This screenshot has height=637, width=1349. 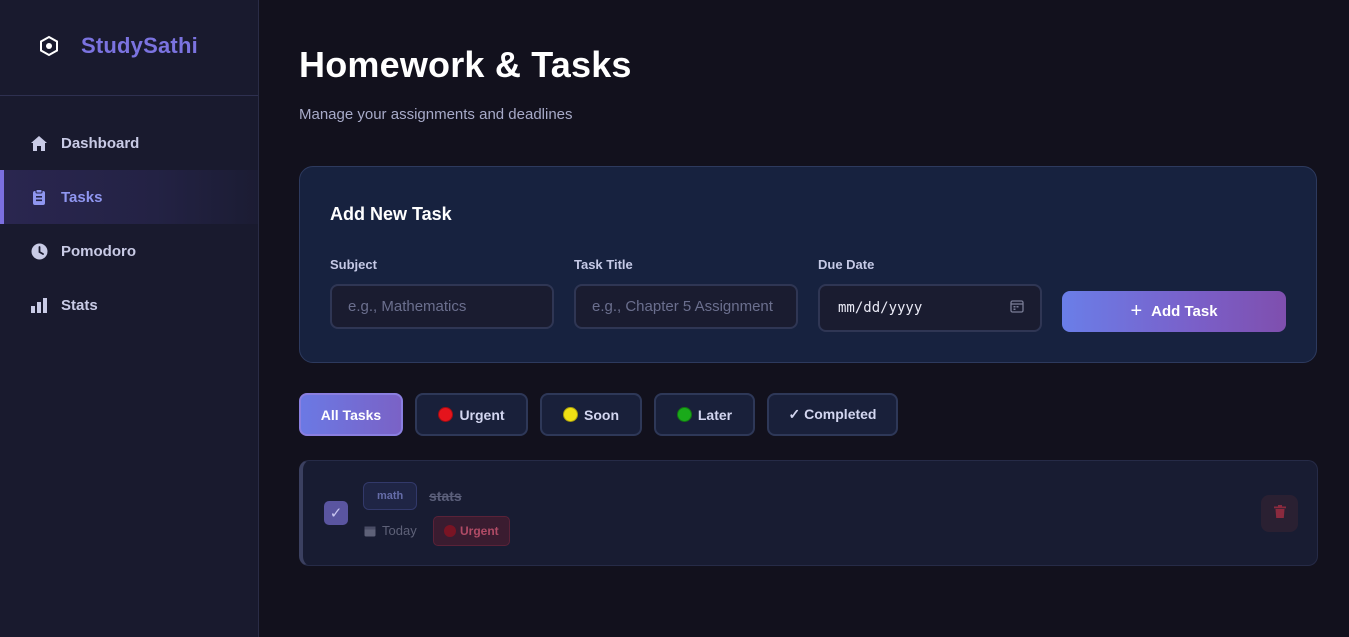 What do you see at coordinates (1136, 310) in the screenshot?
I see `plus-icon: +` at bounding box center [1136, 310].